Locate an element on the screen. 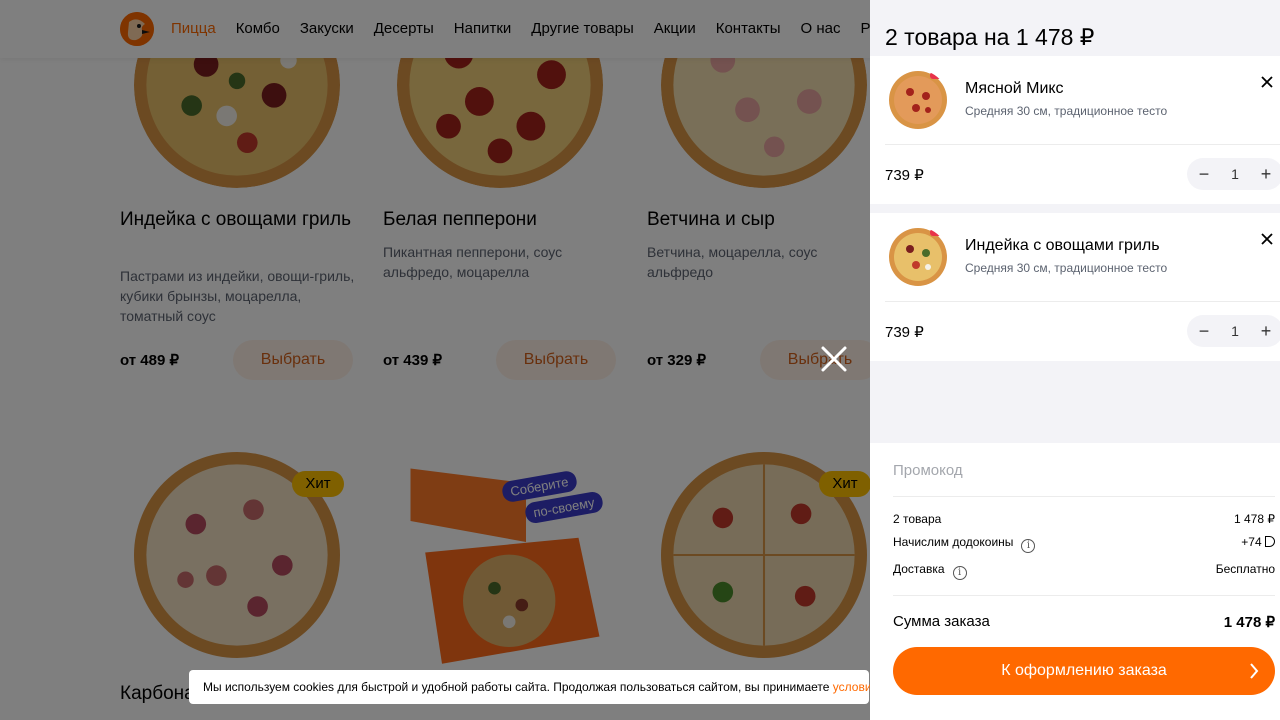 The width and height of the screenshot is (1280, 720). cart-title: 2 товара на 1 478 ₽ is located at coordinates (990, 37).